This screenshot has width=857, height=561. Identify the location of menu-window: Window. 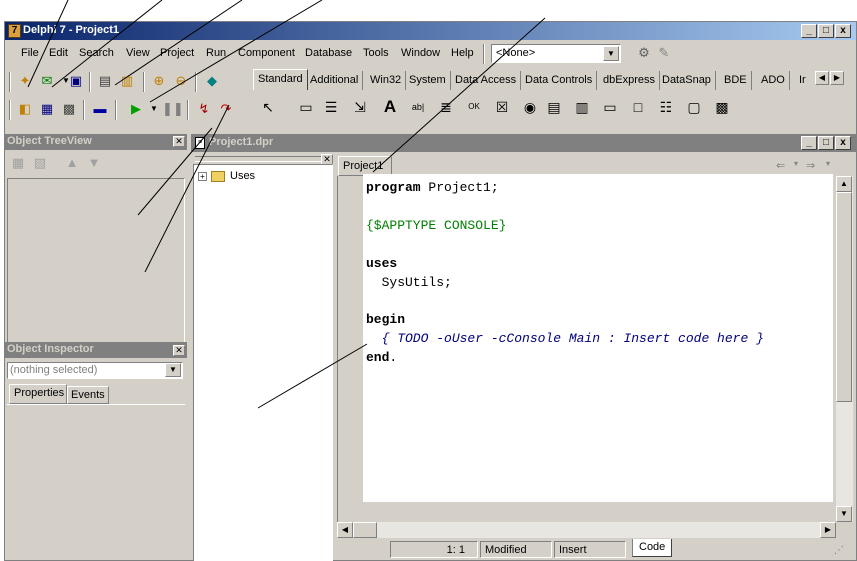
(420, 53).